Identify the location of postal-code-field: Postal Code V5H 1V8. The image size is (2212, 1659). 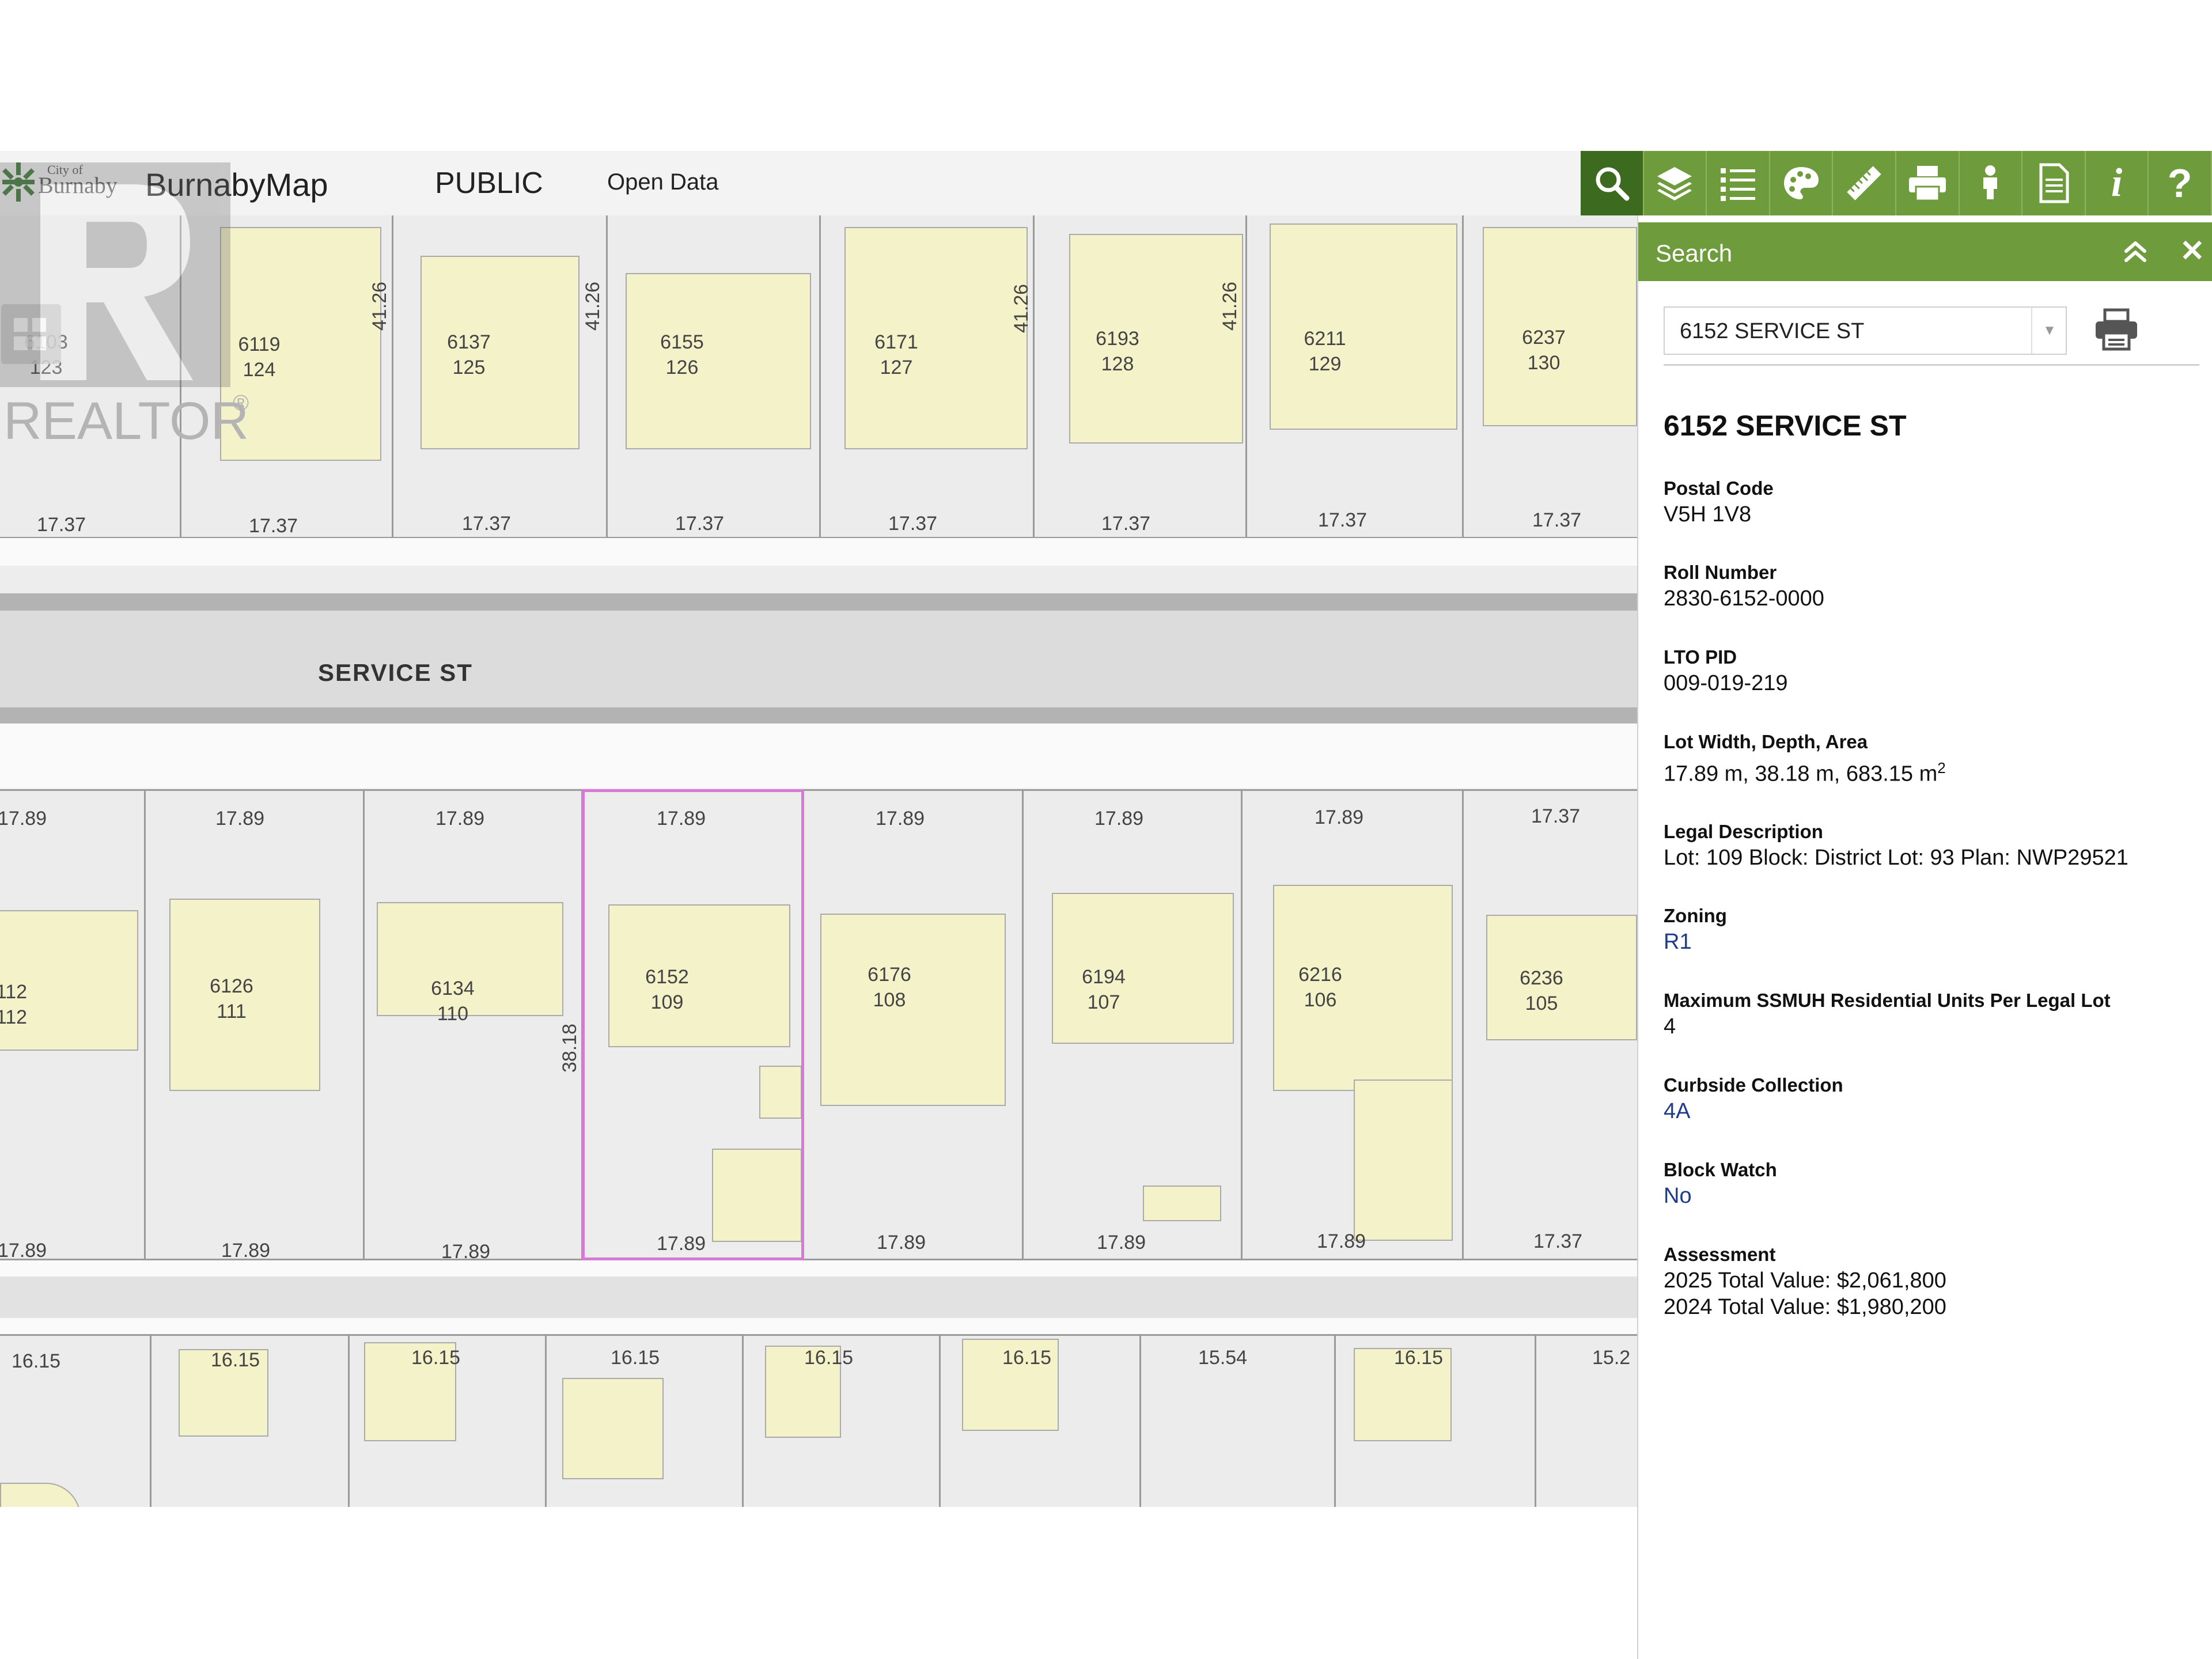
(1719, 502).